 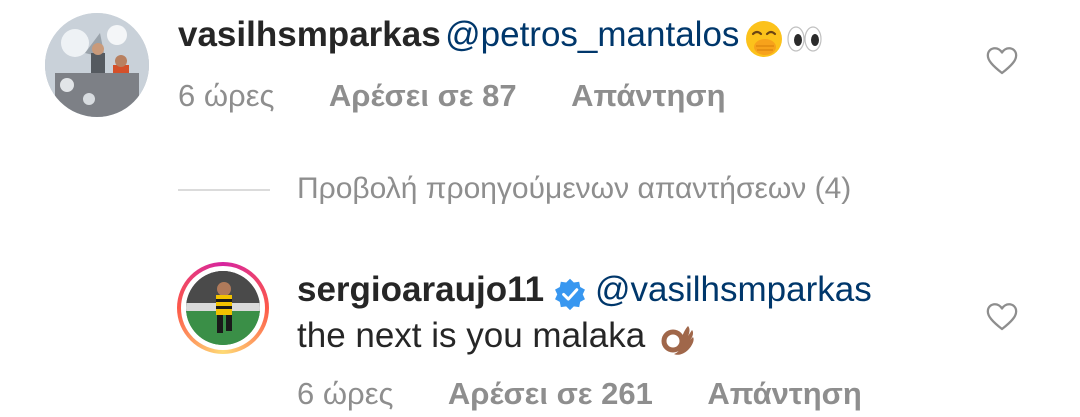 I want to click on comment-meta: 6 ώρες Αρέσει σε 87 Απάντηση, so click(x=452, y=96).